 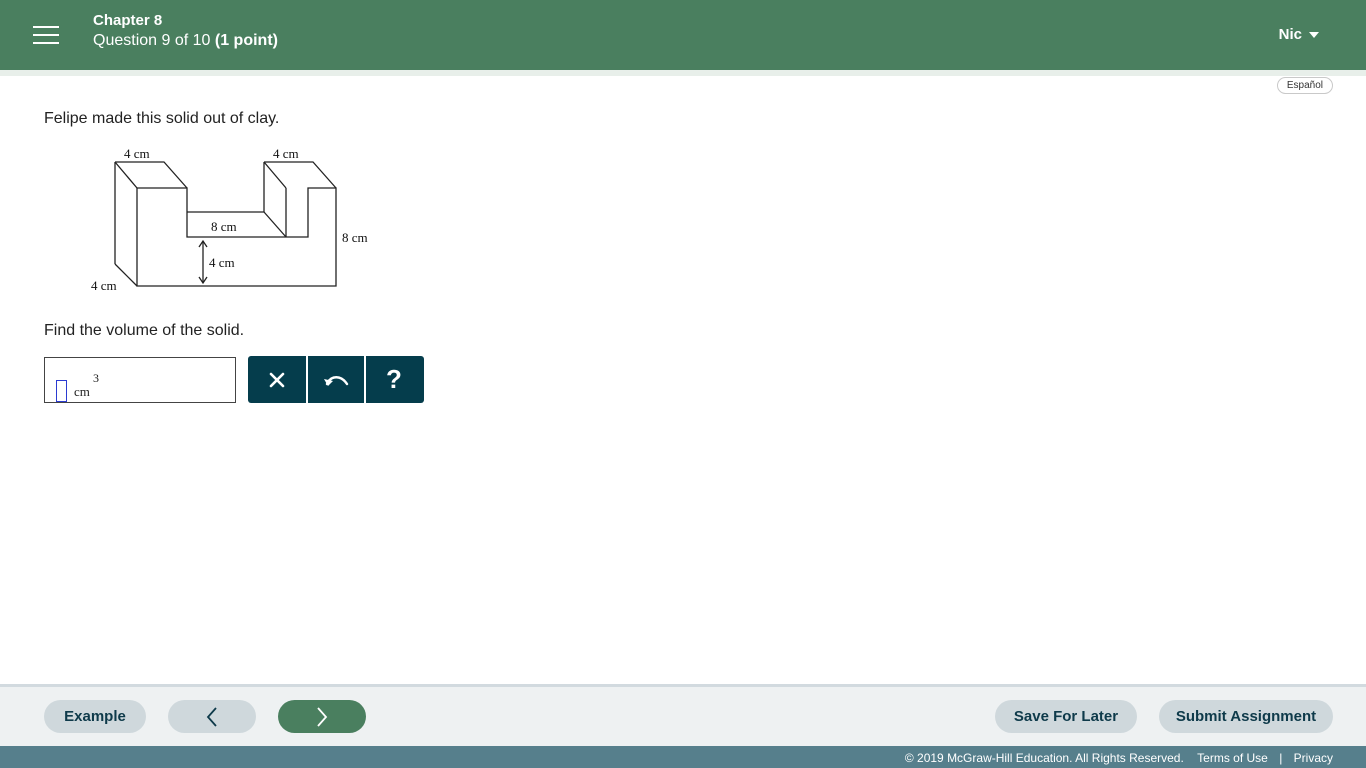 I want to click on example-button: Example, so click(x=95, y=716).